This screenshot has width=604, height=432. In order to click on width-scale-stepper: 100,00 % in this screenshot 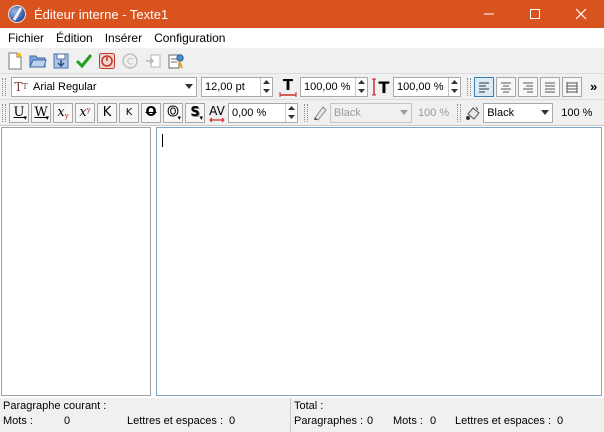, I will do `click(334, 86)`.